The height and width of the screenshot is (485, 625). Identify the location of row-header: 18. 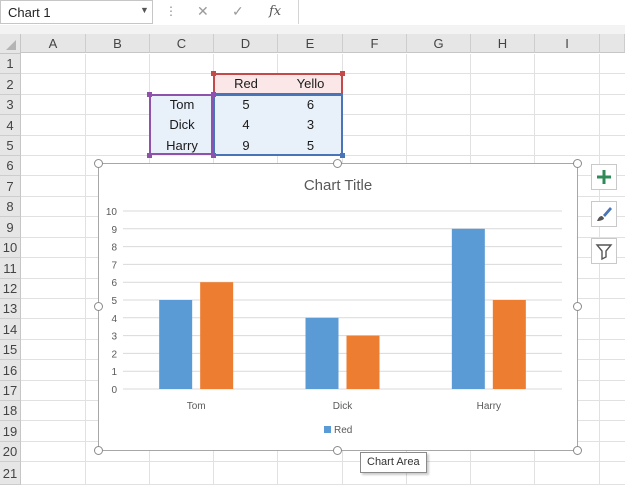
(10, 411).